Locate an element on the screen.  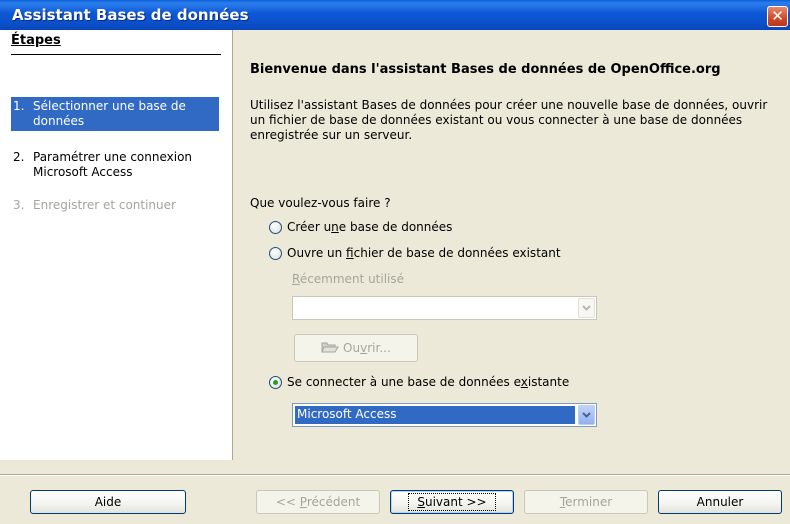
question-label: Que voulez-vous faire ? is located at coordinates (320, 203).